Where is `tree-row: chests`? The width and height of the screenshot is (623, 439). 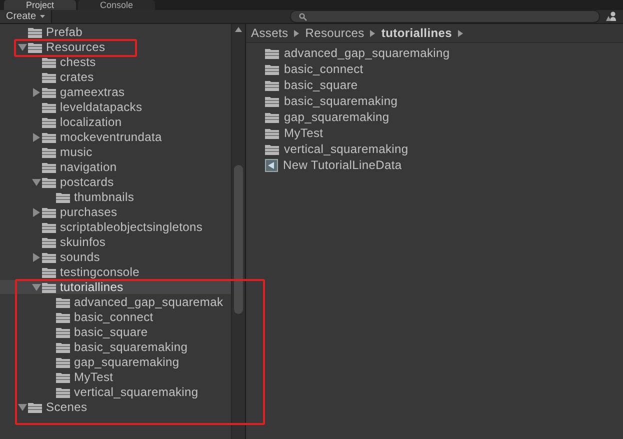
tree-row: chests is located at coordinates (64, 62).